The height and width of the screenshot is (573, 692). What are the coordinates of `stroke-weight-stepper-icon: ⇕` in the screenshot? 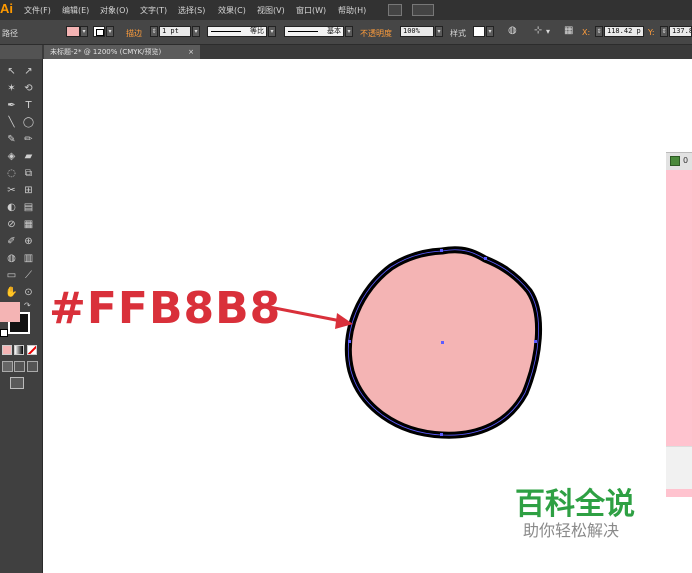 It's located at (154, 31).